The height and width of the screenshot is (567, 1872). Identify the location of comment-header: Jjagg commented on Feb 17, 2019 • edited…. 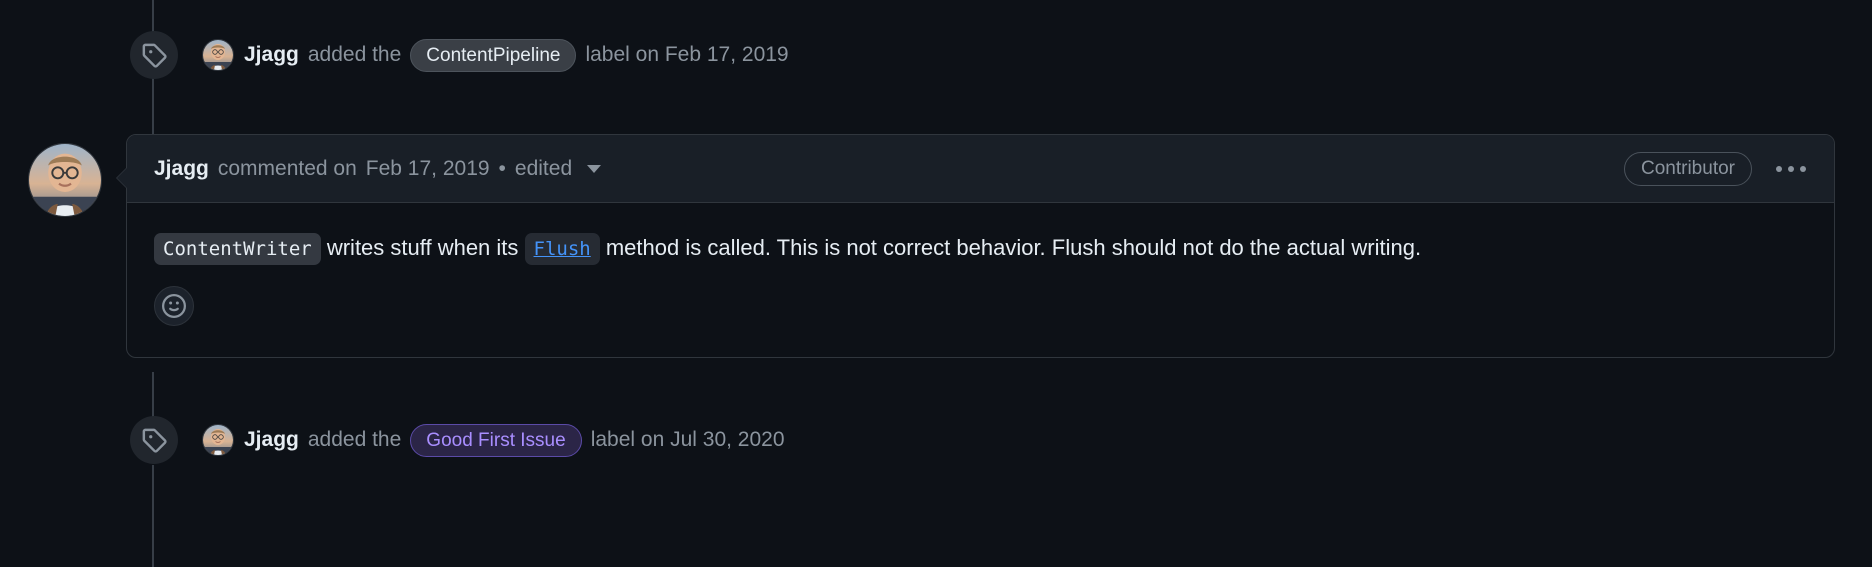
(980, 169).